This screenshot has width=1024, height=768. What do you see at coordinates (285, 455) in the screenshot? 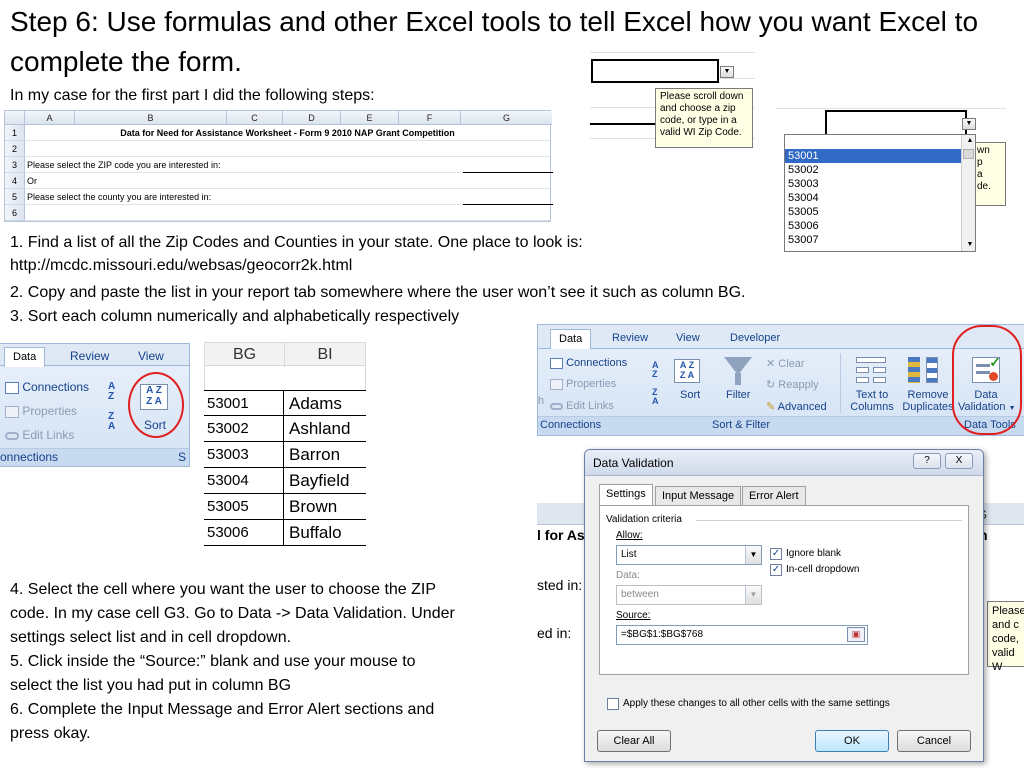
I see `table-row: 53003 Barron` at bounding box center [285, 455].